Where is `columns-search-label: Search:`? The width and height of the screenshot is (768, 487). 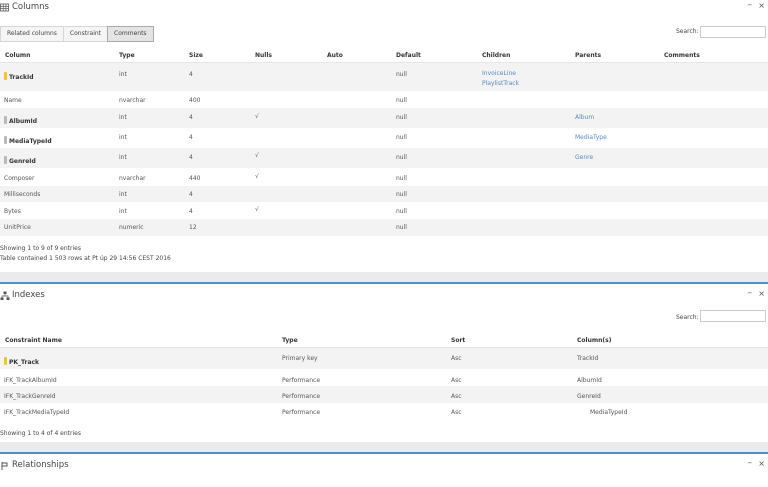 columns-search-label: Search: is located at coordinates (687, 31).